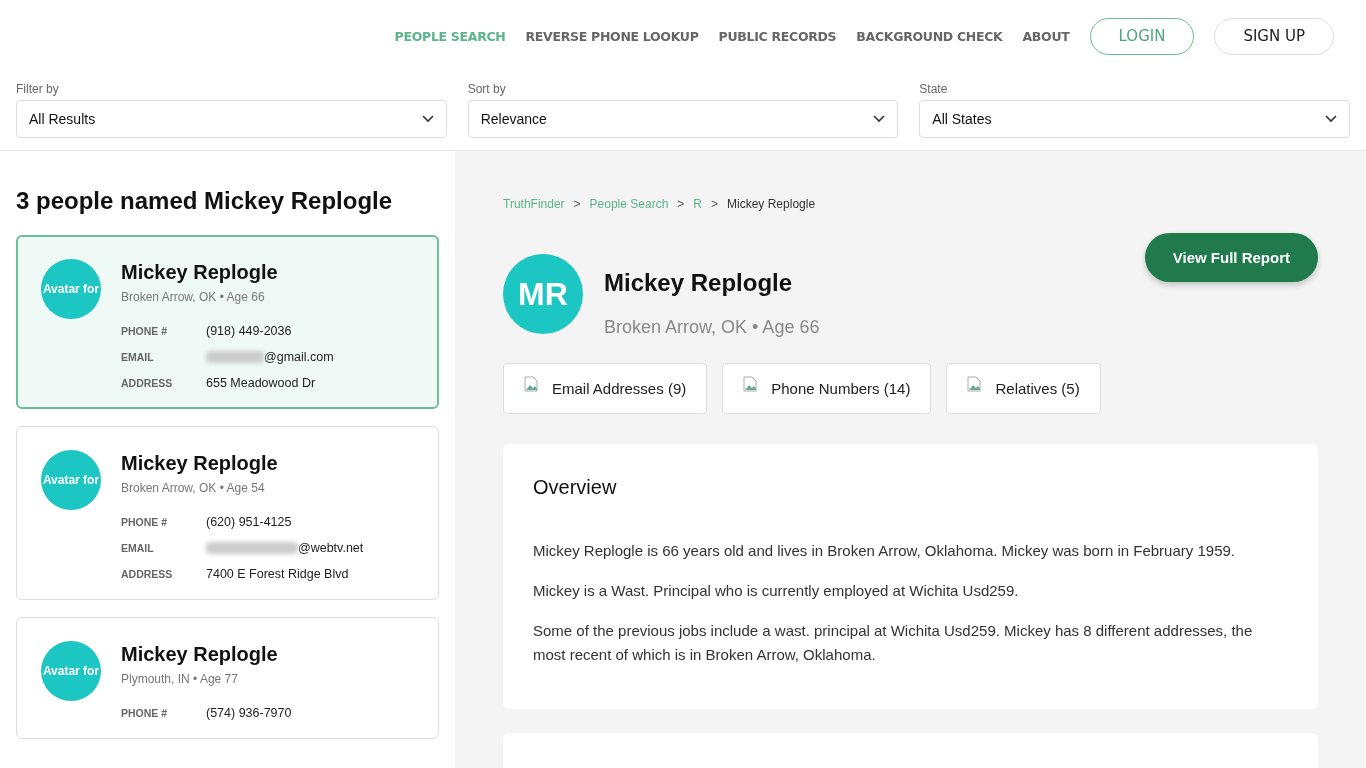  Describe the element at coordinates (261, 383) in the screenshot. I see `field-value: 655 Meadowood Dr` at that location.